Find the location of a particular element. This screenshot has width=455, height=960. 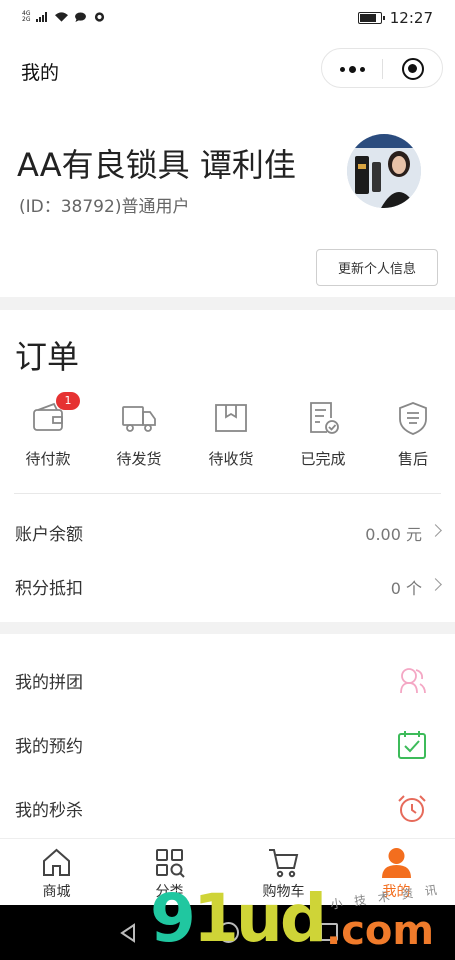

service-label: 我的秒杀 is located at coordinates (49, 811).